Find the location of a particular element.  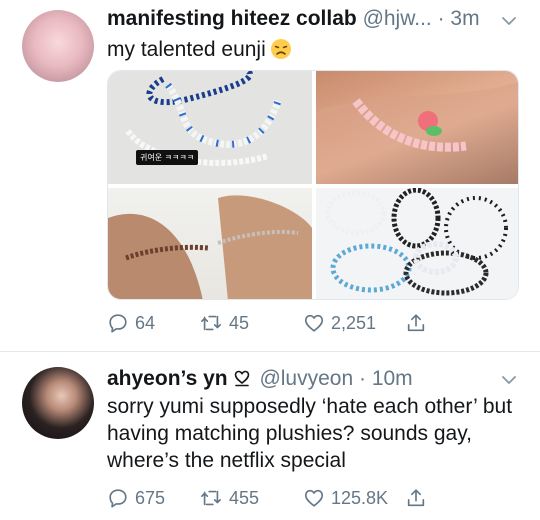

disappointed-face-icon is located at coordinates (280, 49).